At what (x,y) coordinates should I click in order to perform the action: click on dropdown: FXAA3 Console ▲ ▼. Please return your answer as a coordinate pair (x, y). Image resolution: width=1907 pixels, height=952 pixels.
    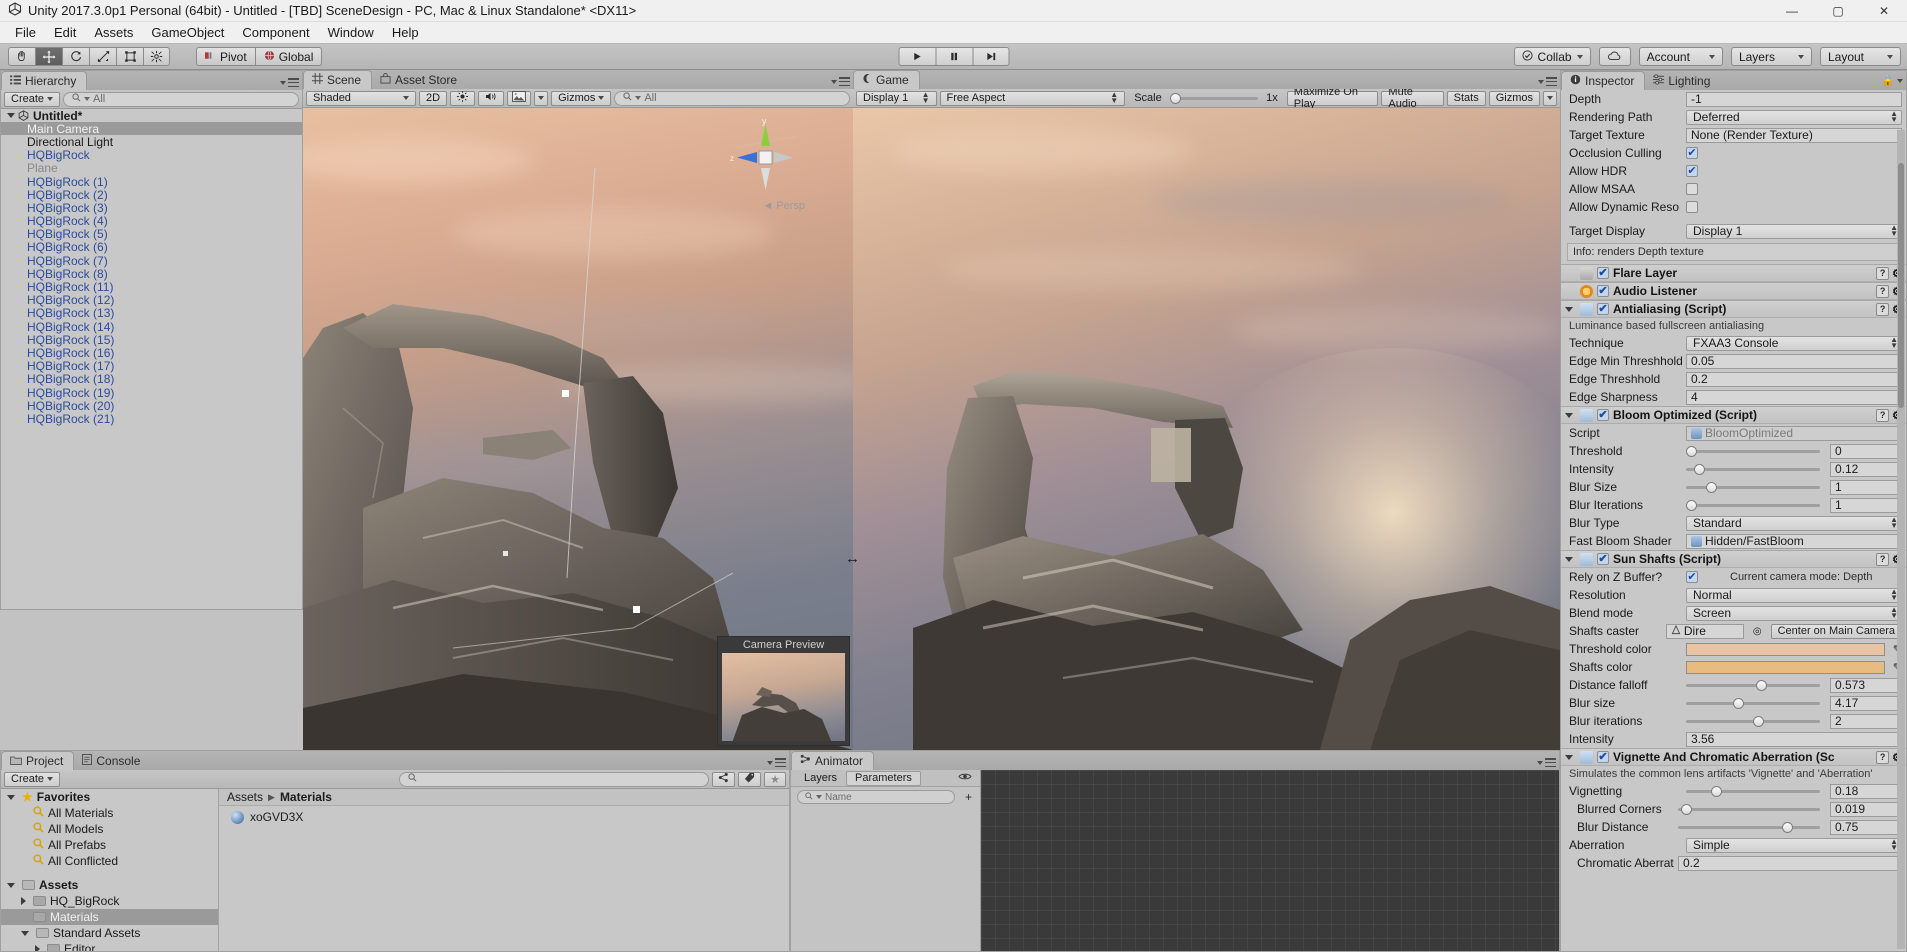
    Looking at the image, I should click on (1794, 343).